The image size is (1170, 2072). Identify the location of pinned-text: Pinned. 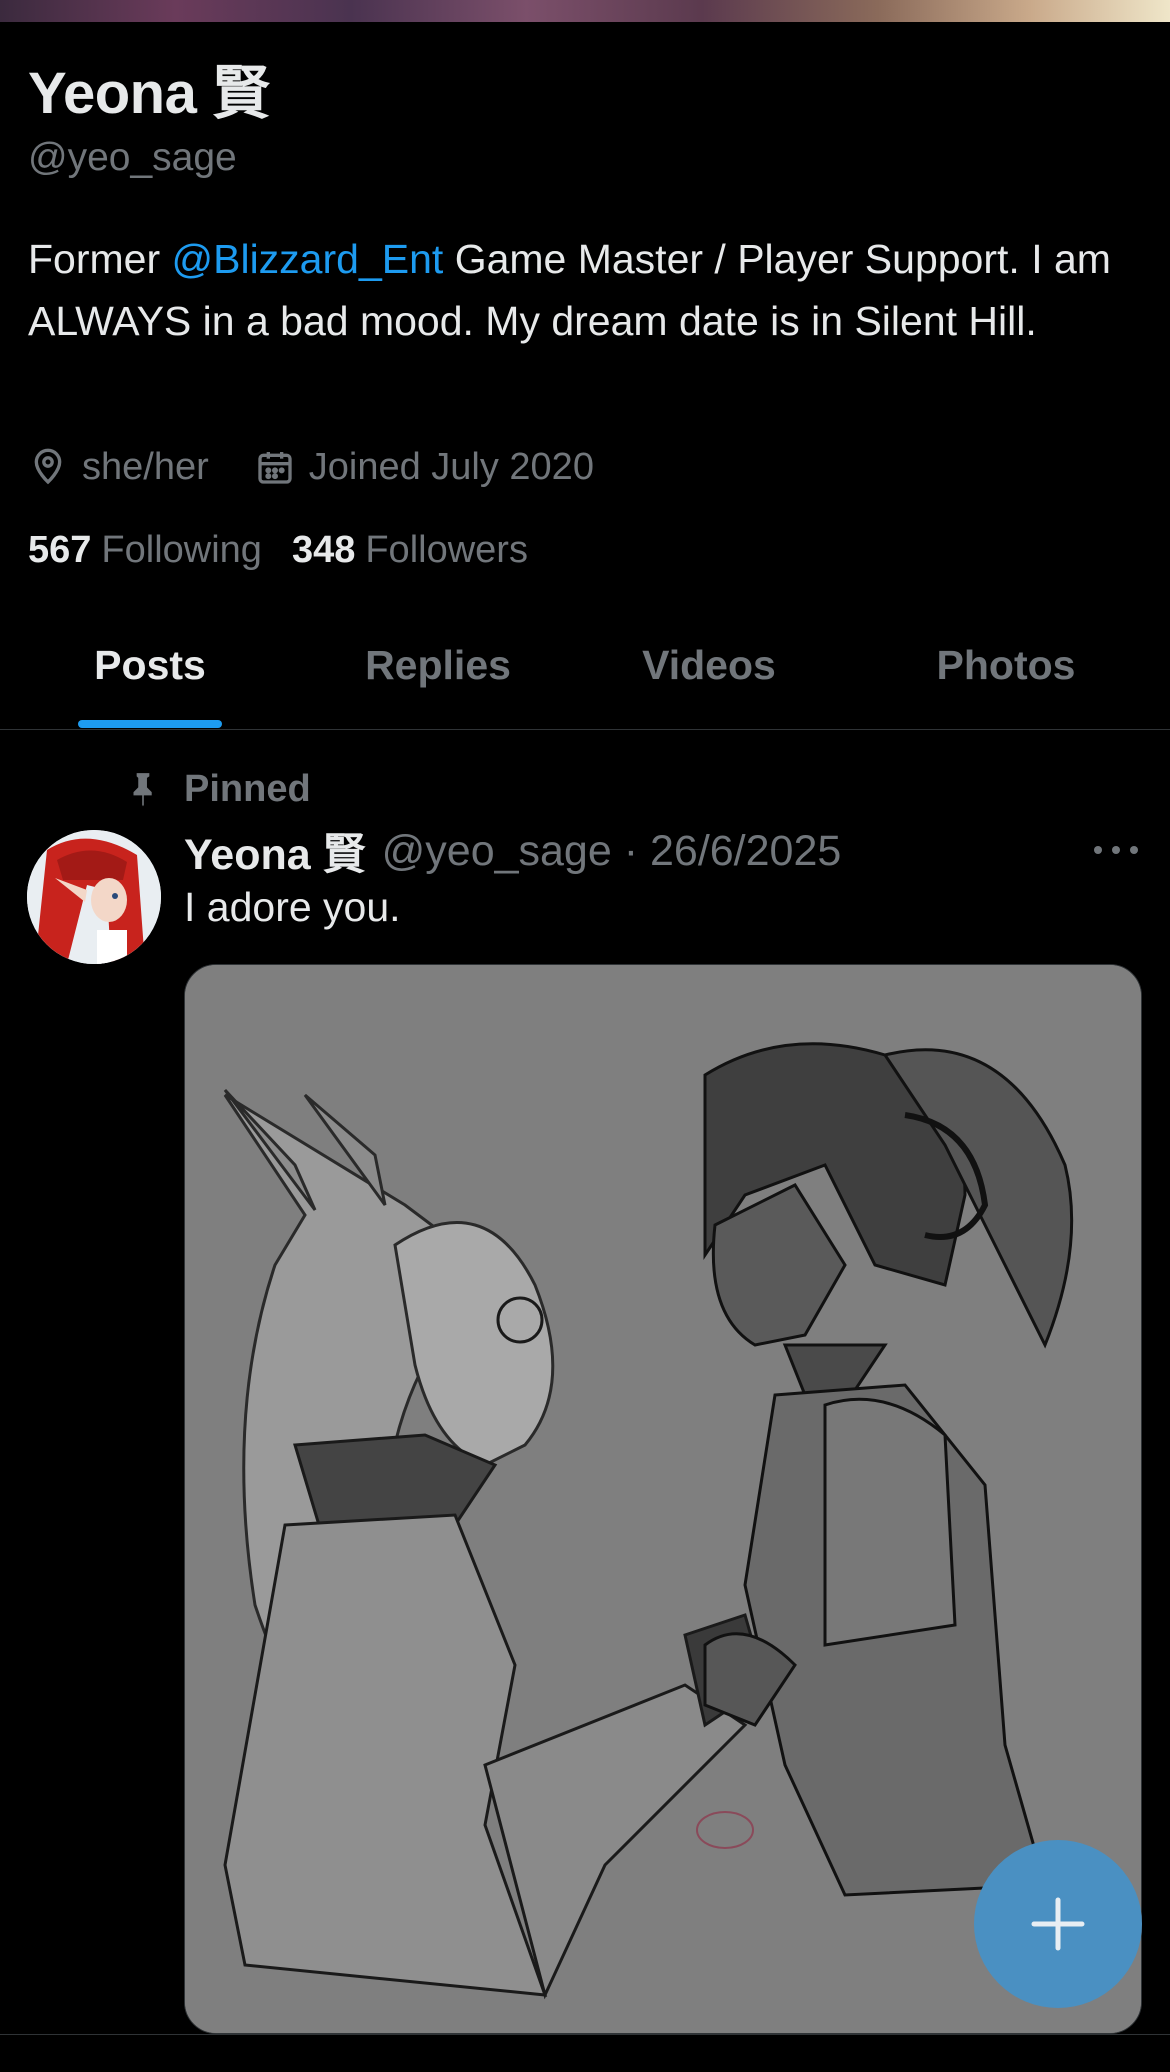
(247, 788).